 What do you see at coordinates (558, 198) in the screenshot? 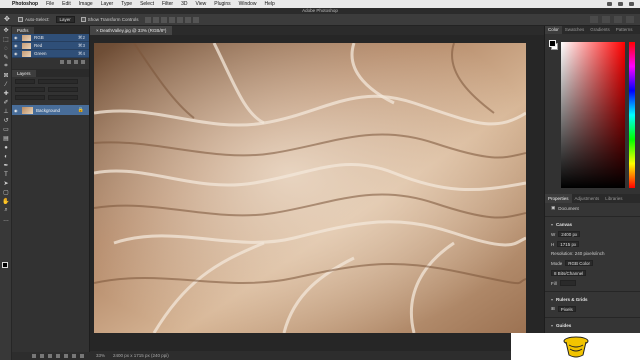
I see `tab-properties: Properties` at bounding box center [558, 198].